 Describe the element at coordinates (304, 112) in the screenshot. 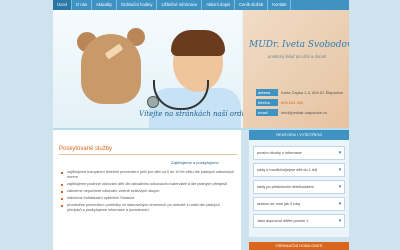

I see `contact-email: info@pediatr-slapanice.cz` at that location.